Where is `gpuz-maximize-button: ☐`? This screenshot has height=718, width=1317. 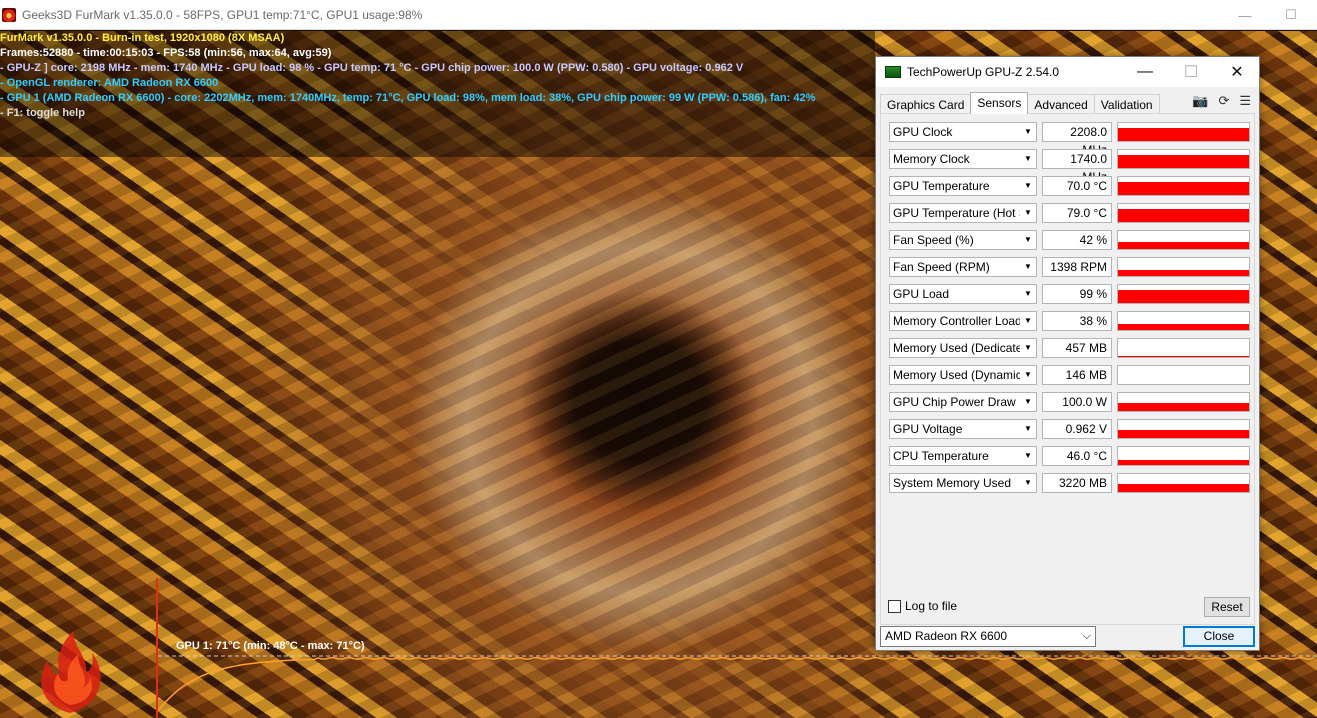 gpuz-maximize-button: ☐ is located at coordinates (1191, 72).